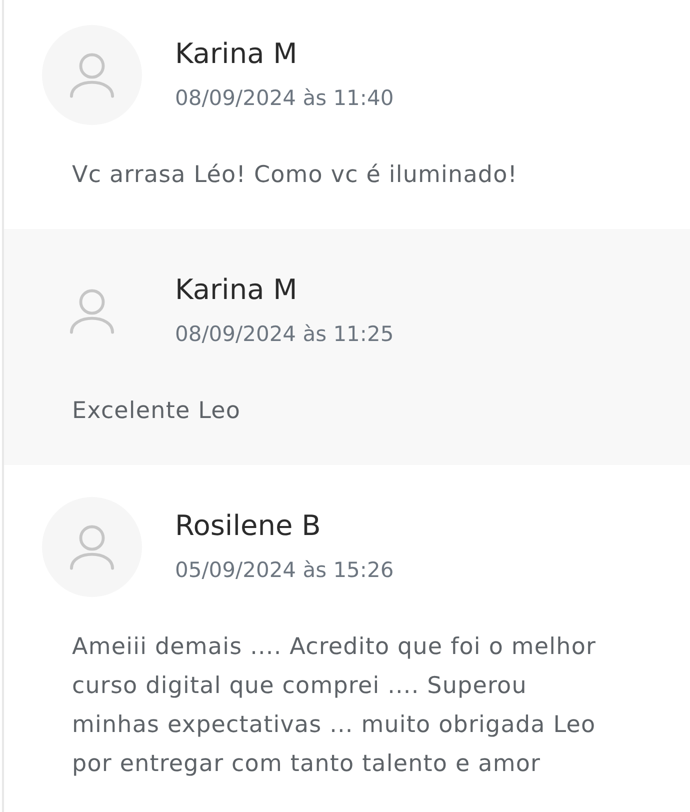  What do you see at coordinates (284, 334) in the screenshot?
I see `comment-date: 08/09/2024 às 11:25` at bounding box center [284, 334].